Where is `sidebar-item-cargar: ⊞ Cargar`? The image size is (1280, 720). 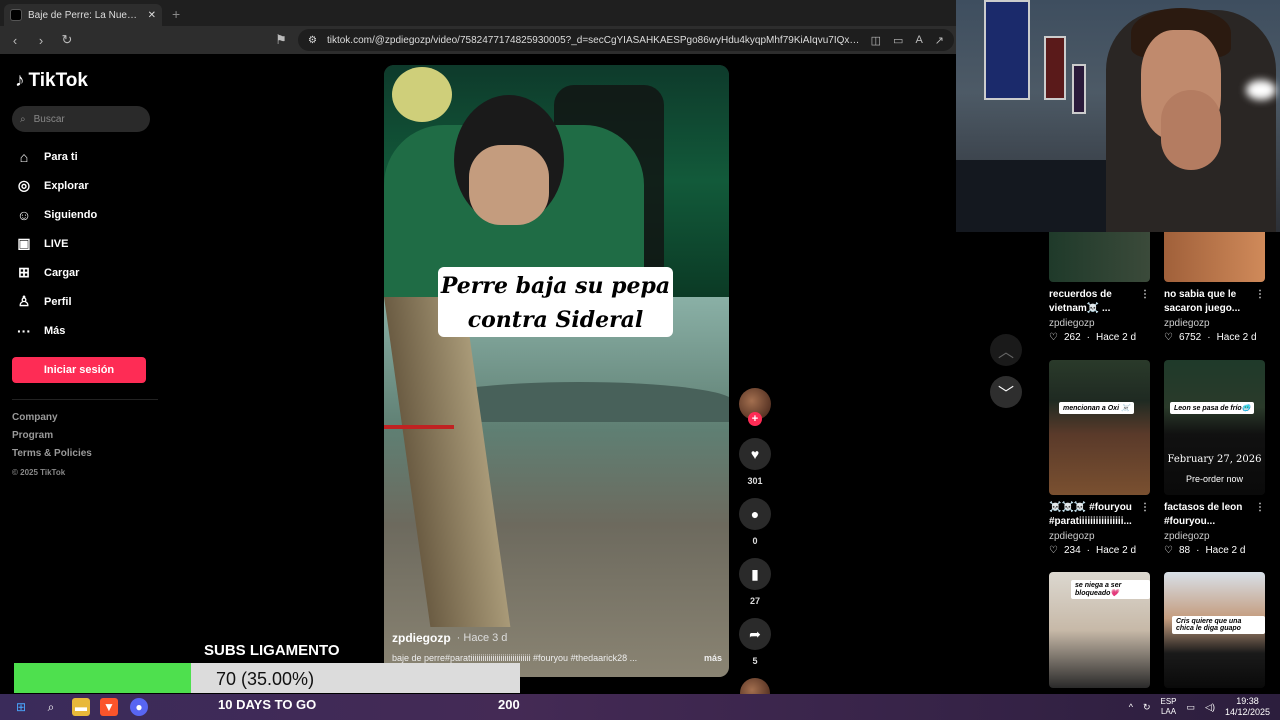 sidebar-item-cargar: ⊞ Cargar is located at coordinates (88, 272).